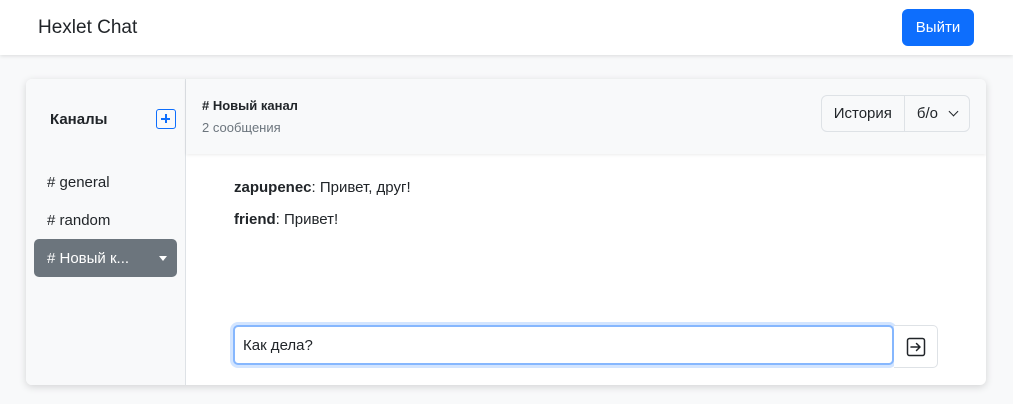 The height and width of the screenshot is (404, 1013). I want to click on channel-label: # general, so click(78, 182).